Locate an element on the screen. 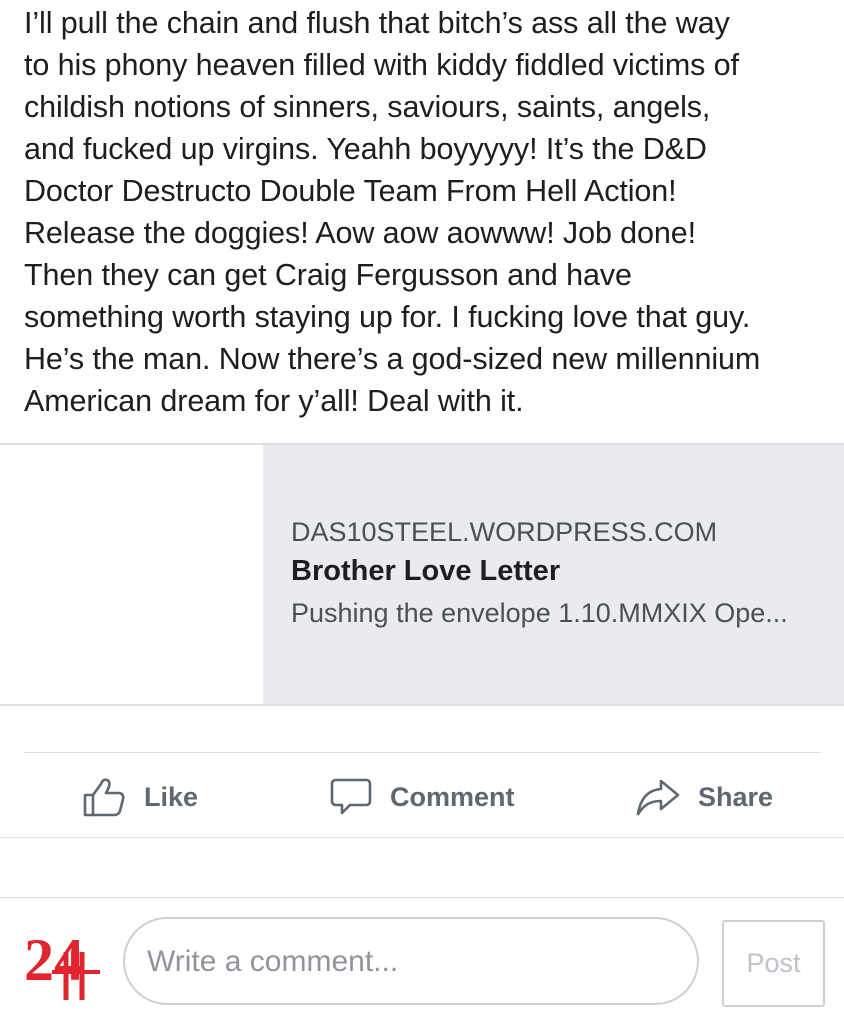  link-thumbnail is located at coordinates (131, 574).